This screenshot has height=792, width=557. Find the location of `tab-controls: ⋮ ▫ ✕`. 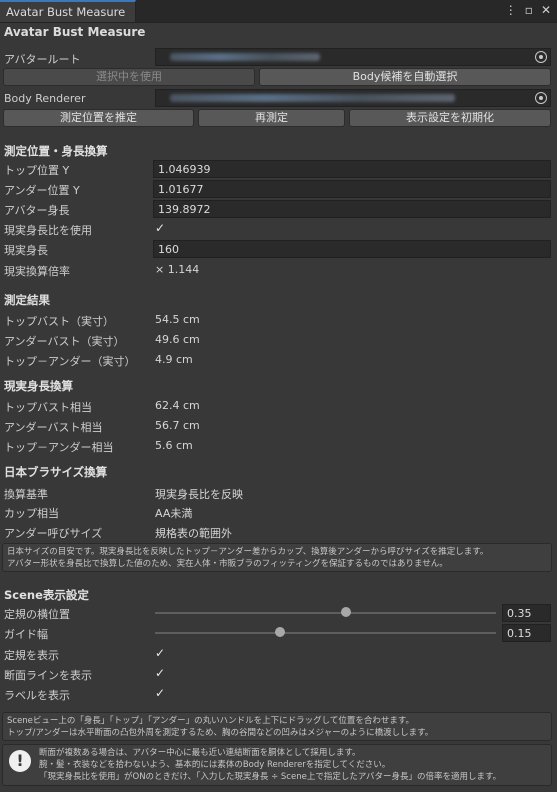

tab-controls: ⋮ ▫ ✕ is located at coordinates (528, 10).